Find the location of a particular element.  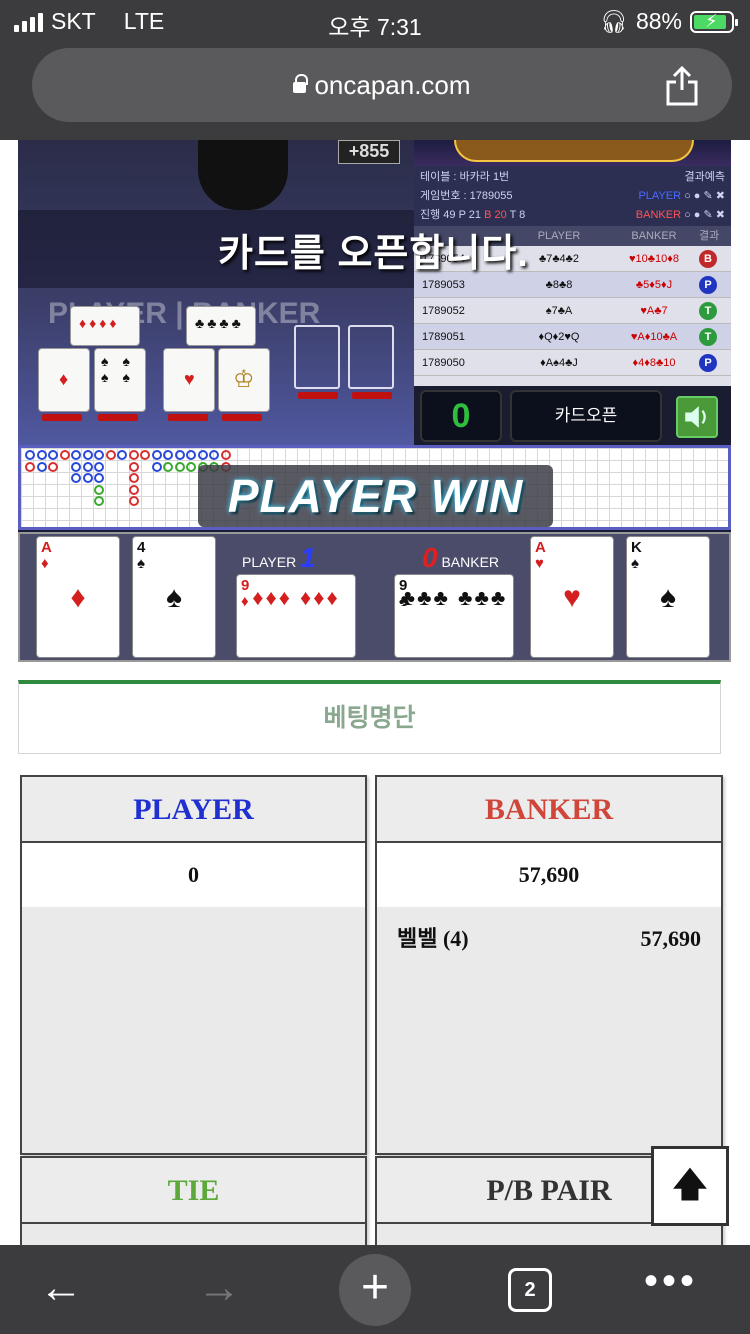

card-open-button: 카드오픈 is located at coordinates (586, 416).